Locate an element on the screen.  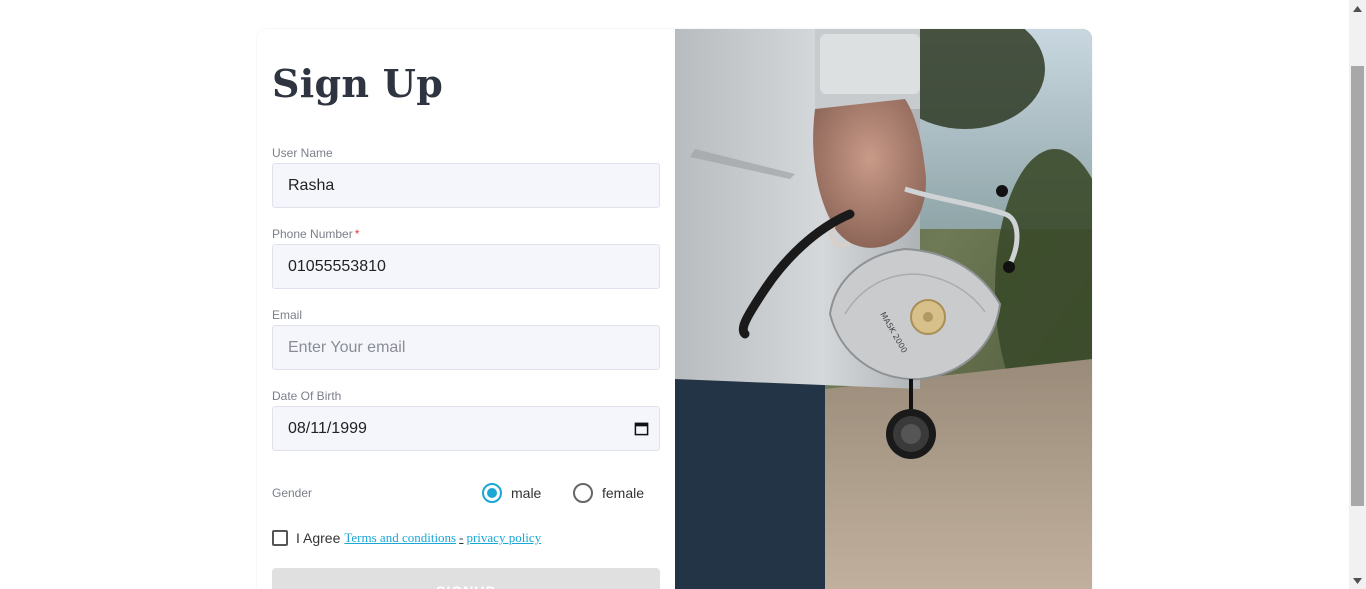
page-title: Sign Up is located at coordinates (358, 83).